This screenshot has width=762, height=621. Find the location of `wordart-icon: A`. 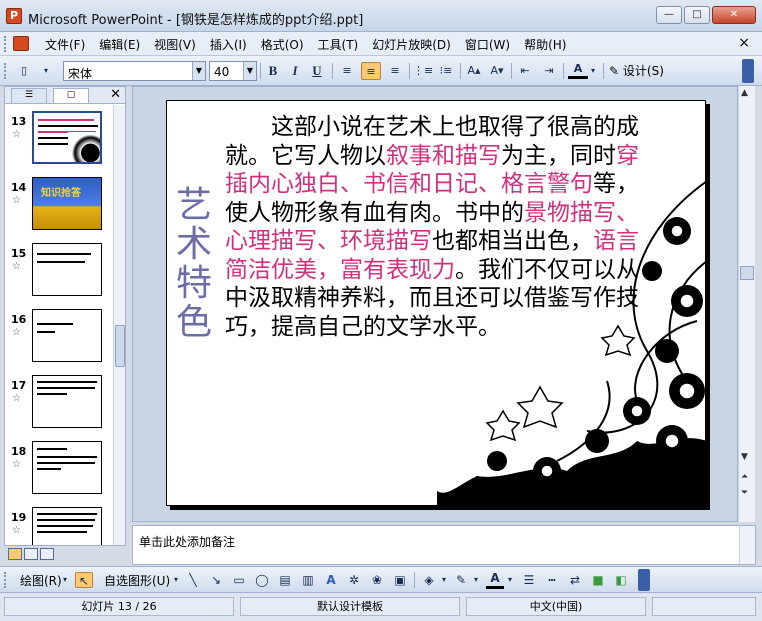

wordart-icon: A is located at coordinates (331, 580).